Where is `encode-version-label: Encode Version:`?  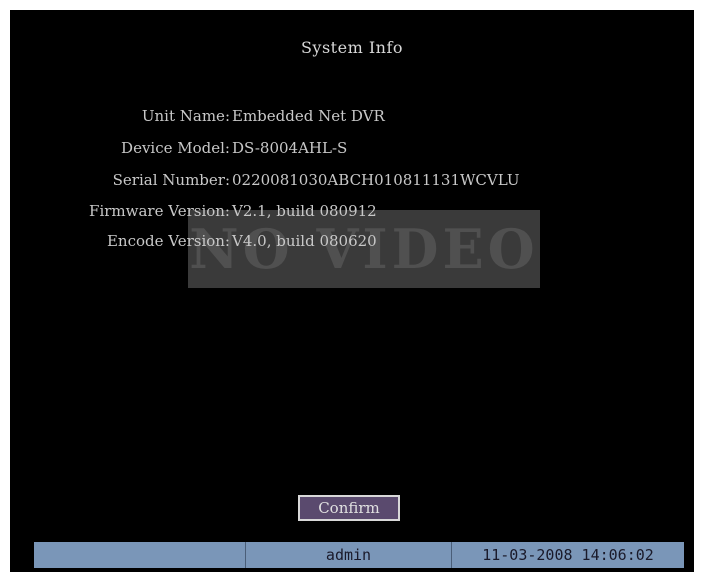
encode-version-label: Encode Version: is located at coordinates (168, 241).